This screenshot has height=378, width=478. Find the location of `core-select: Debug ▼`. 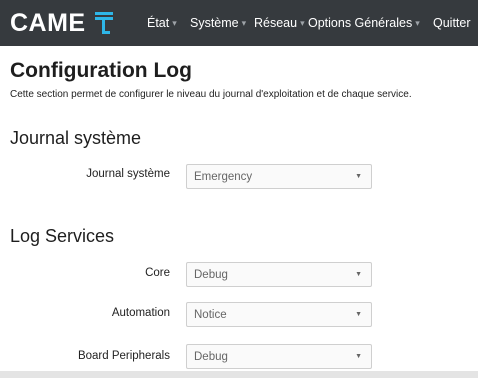

core-select: Debug ▼ is located at coordinates (279, 274).